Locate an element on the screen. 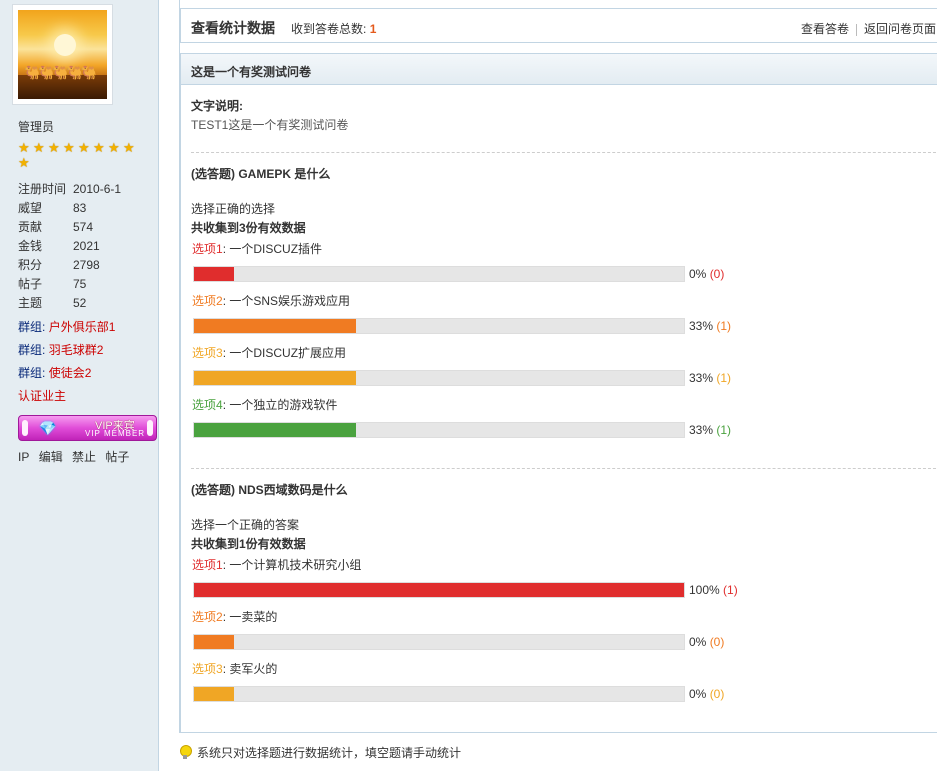  option-row: 选项3: 卖军火的 is located at coordinates (235, 669).